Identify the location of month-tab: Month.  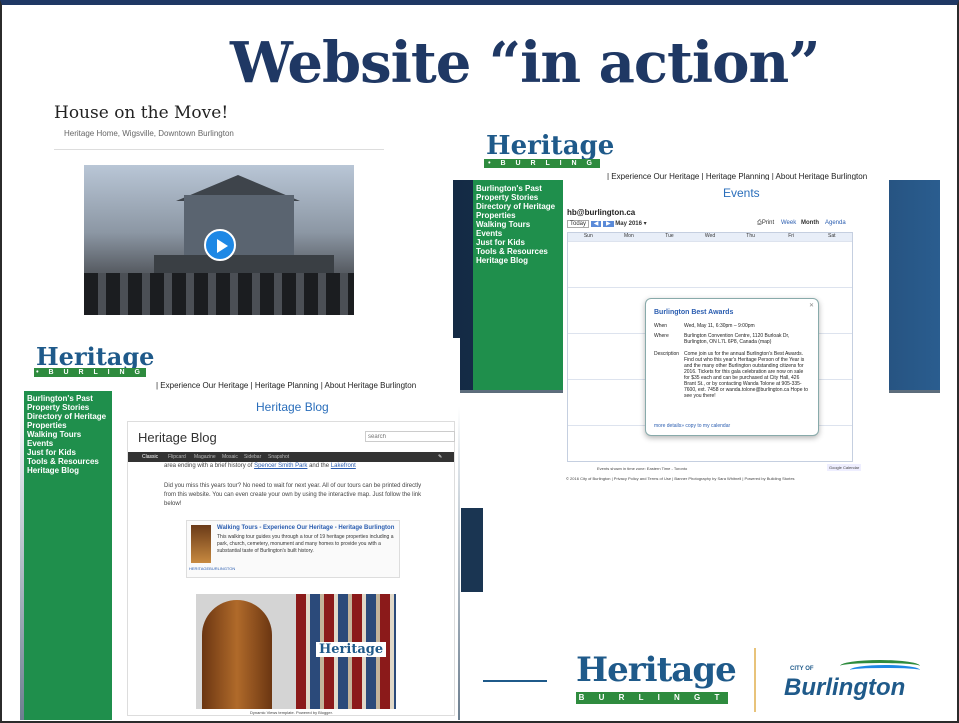
(810, 223).